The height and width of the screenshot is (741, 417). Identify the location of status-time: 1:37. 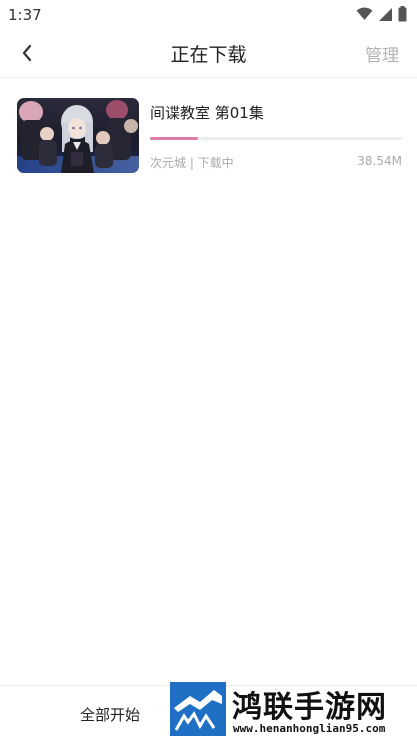
(25, 15).